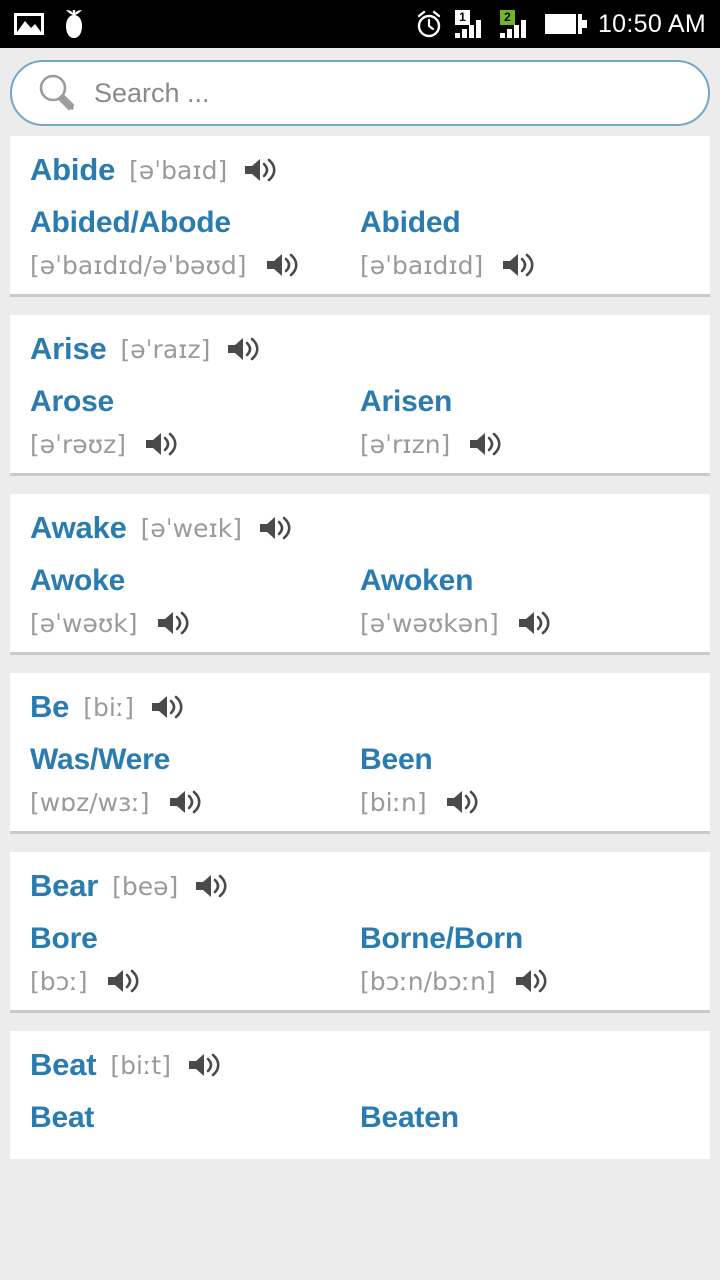  I want to click on verb-past-column: Arose [əˈrəʊz], so click(195, 422).